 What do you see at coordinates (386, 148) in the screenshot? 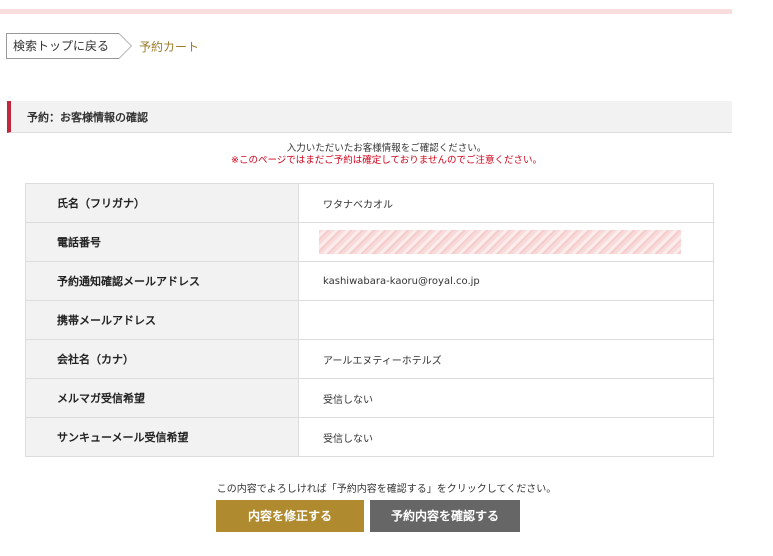
I see `notice-instruction: 入力いただいたお客様情報をご確認ください。` at bounding box center [386, 148].